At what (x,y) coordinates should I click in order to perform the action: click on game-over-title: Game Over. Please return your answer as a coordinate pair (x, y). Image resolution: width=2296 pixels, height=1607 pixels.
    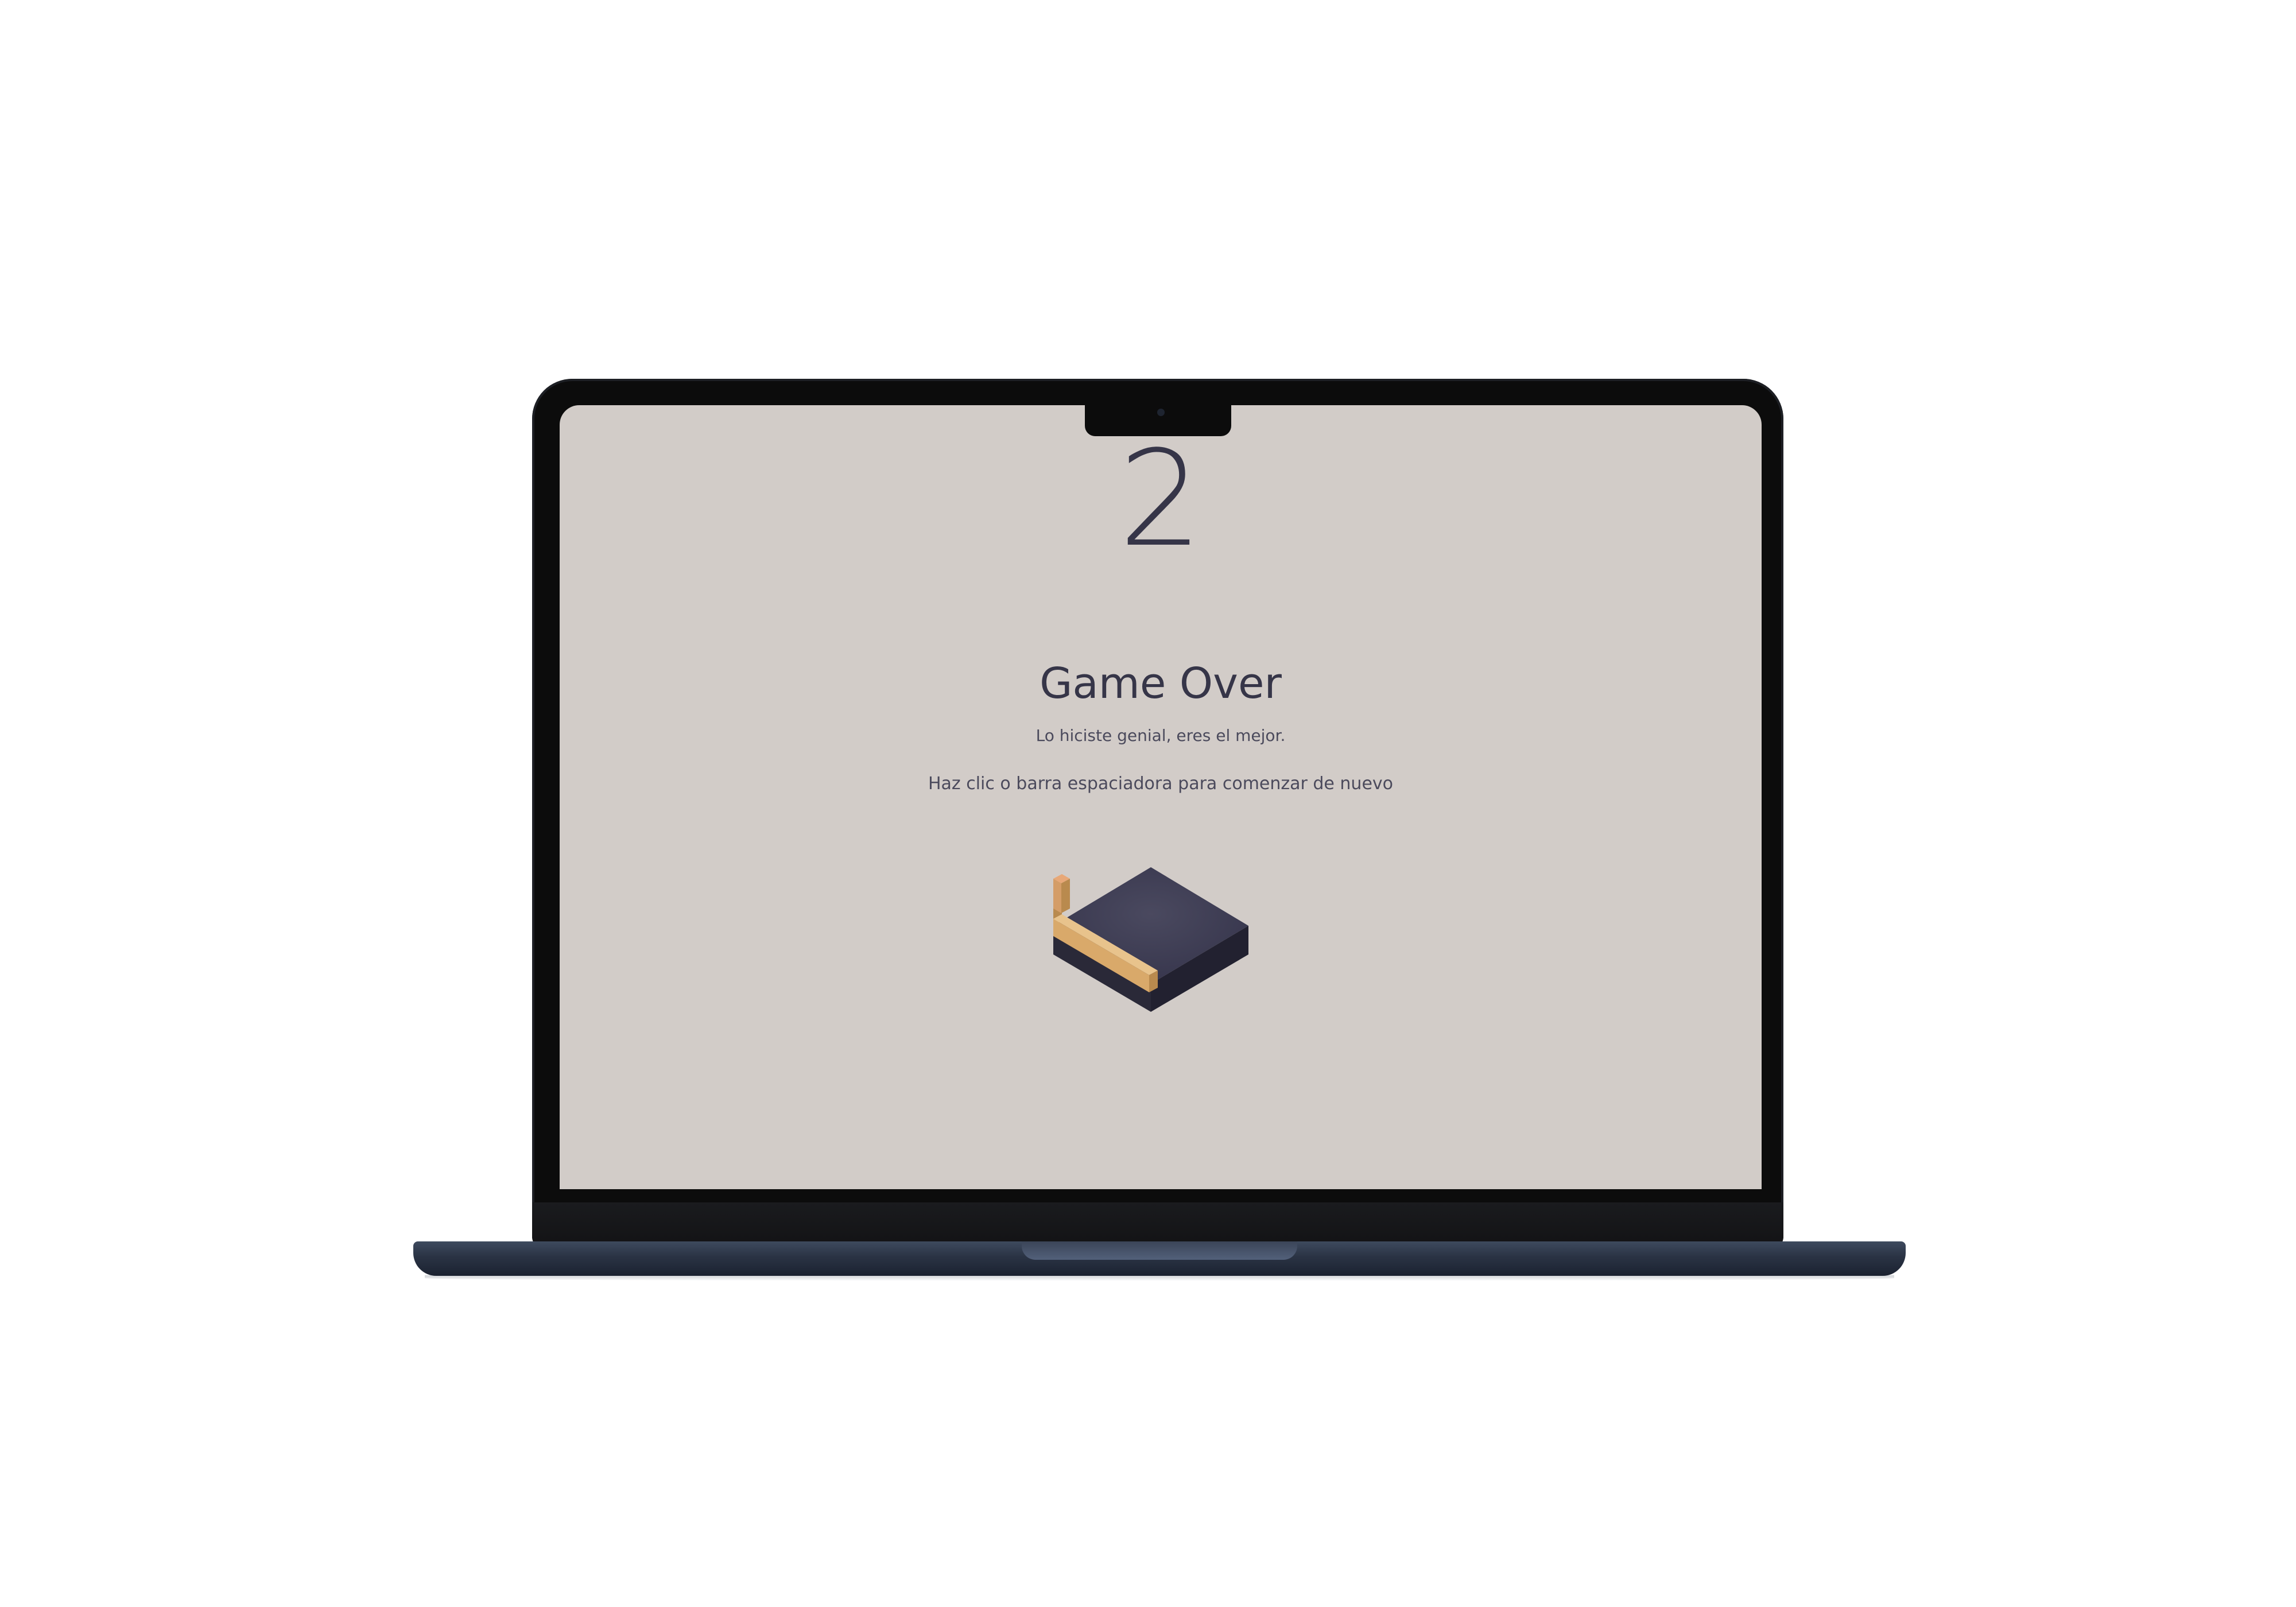
    Looking at the image, I should click on (1161, 683).